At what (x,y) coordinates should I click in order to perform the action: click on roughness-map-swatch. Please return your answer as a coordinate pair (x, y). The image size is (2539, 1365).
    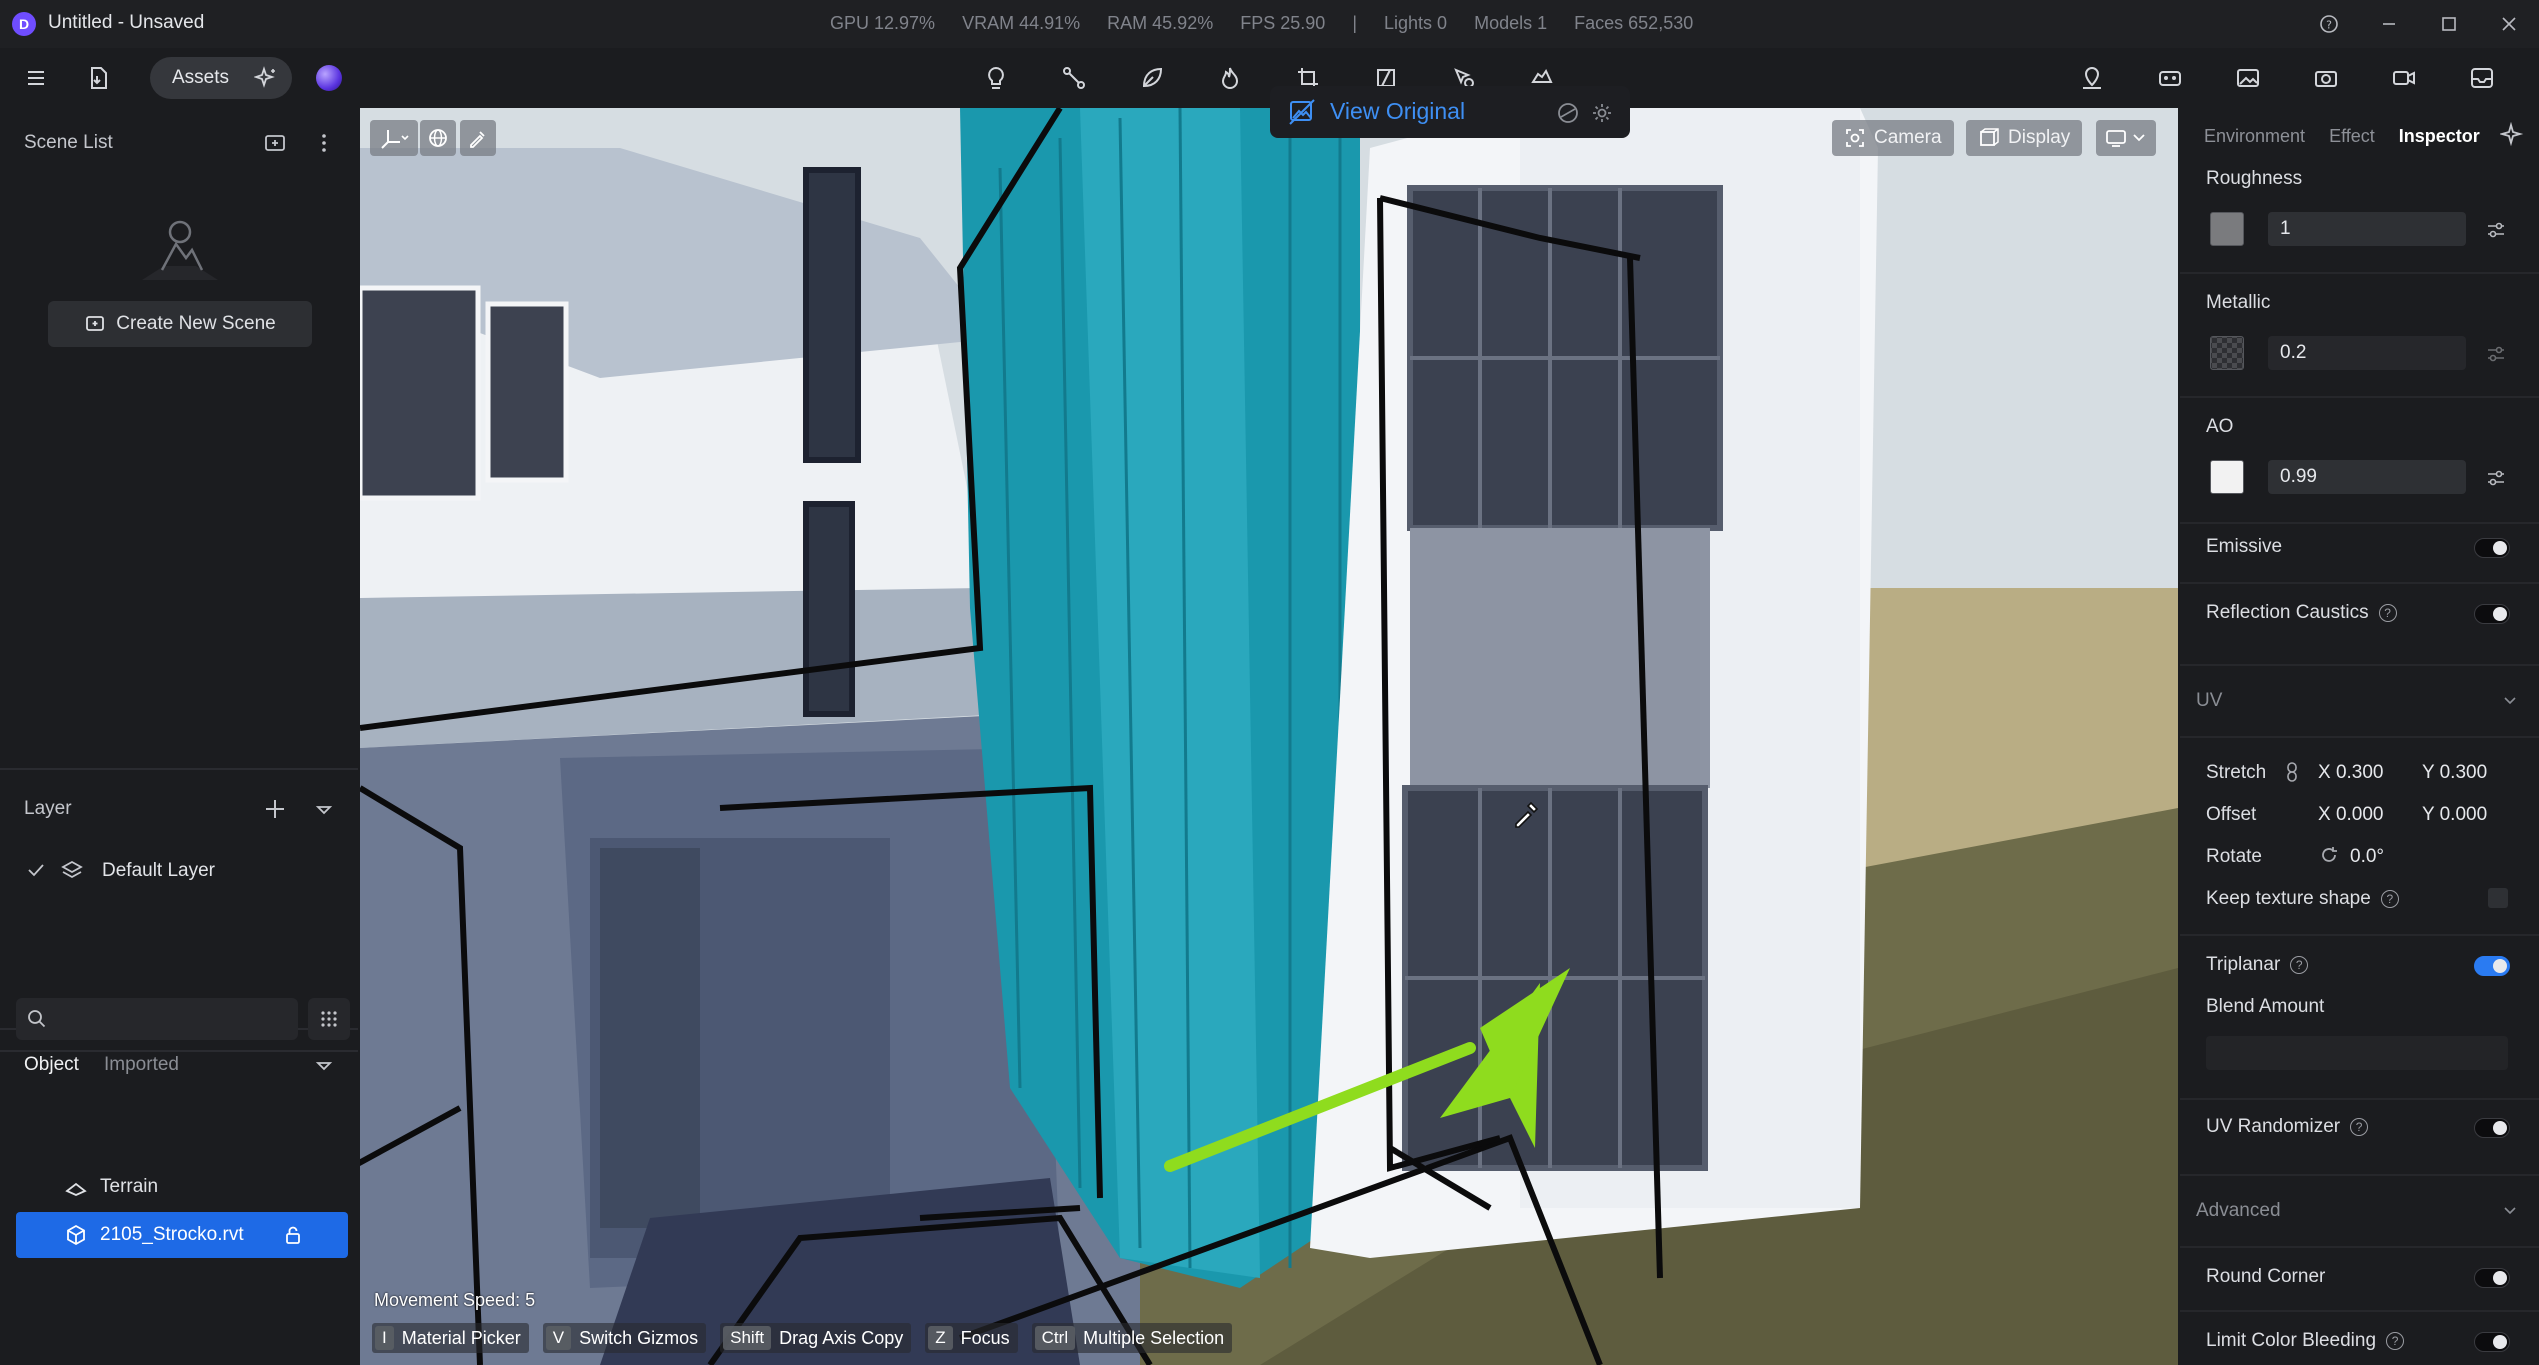
    Looking at the image, I should click on (2227, 229).